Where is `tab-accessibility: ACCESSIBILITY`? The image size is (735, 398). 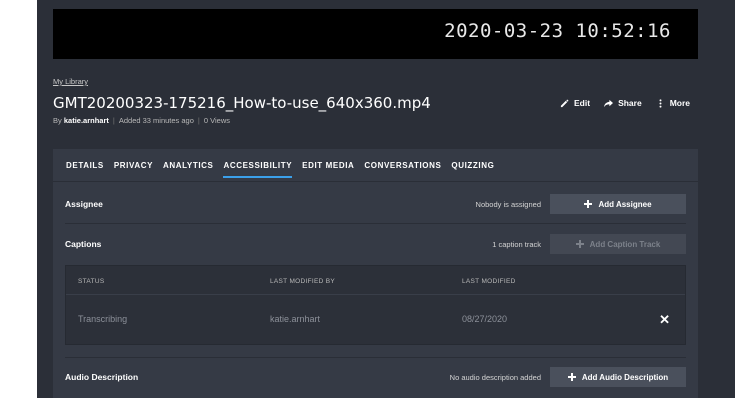
tab-accessibility: ACCESSIBILITY is located at coordinates (258, 169).